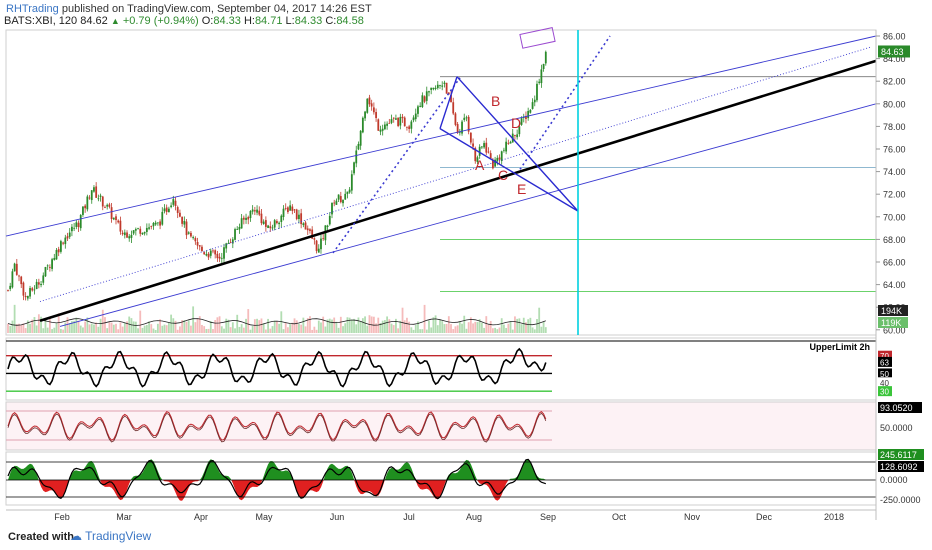 This screenshot has width=932, height=550. Describe the element at coordinates (894, 82) in the screenshot. I see `y-tick-label: 82.00` at that location.